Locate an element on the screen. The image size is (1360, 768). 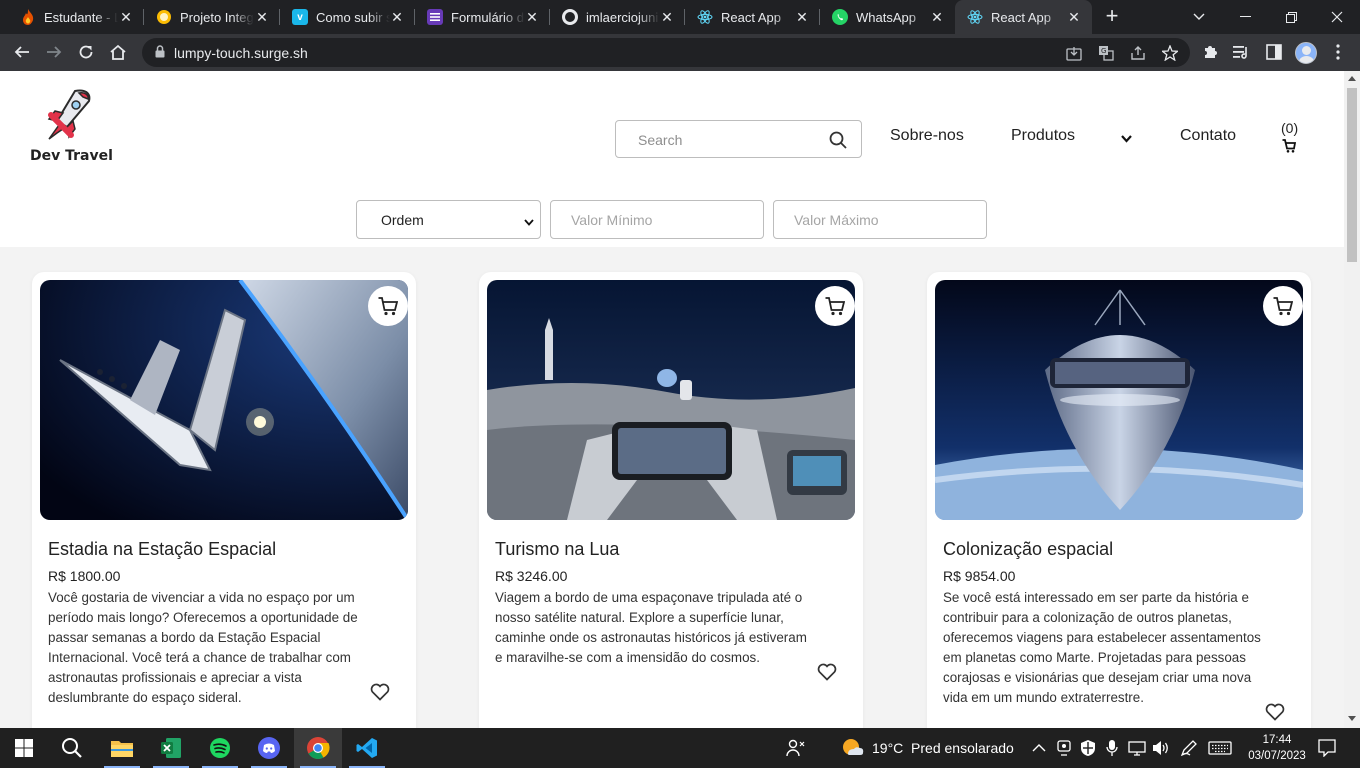
rocket-logo-icon is located at coordinates (69, 115).